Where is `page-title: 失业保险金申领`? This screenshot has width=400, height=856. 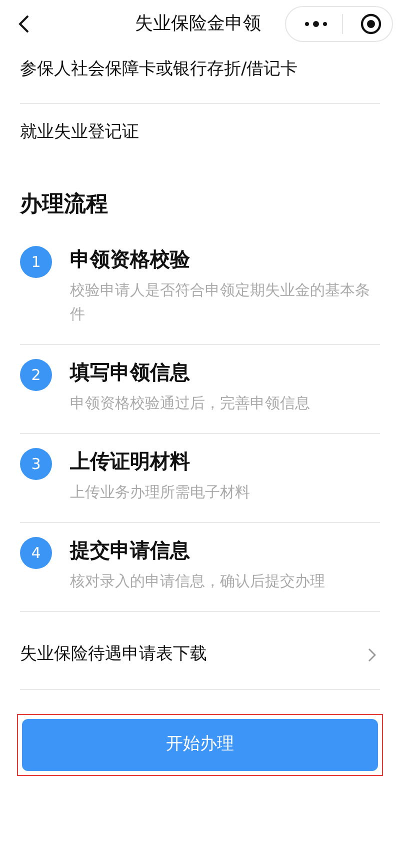 page-title: 失业保险金申领 is located at coordinates (198, 24).